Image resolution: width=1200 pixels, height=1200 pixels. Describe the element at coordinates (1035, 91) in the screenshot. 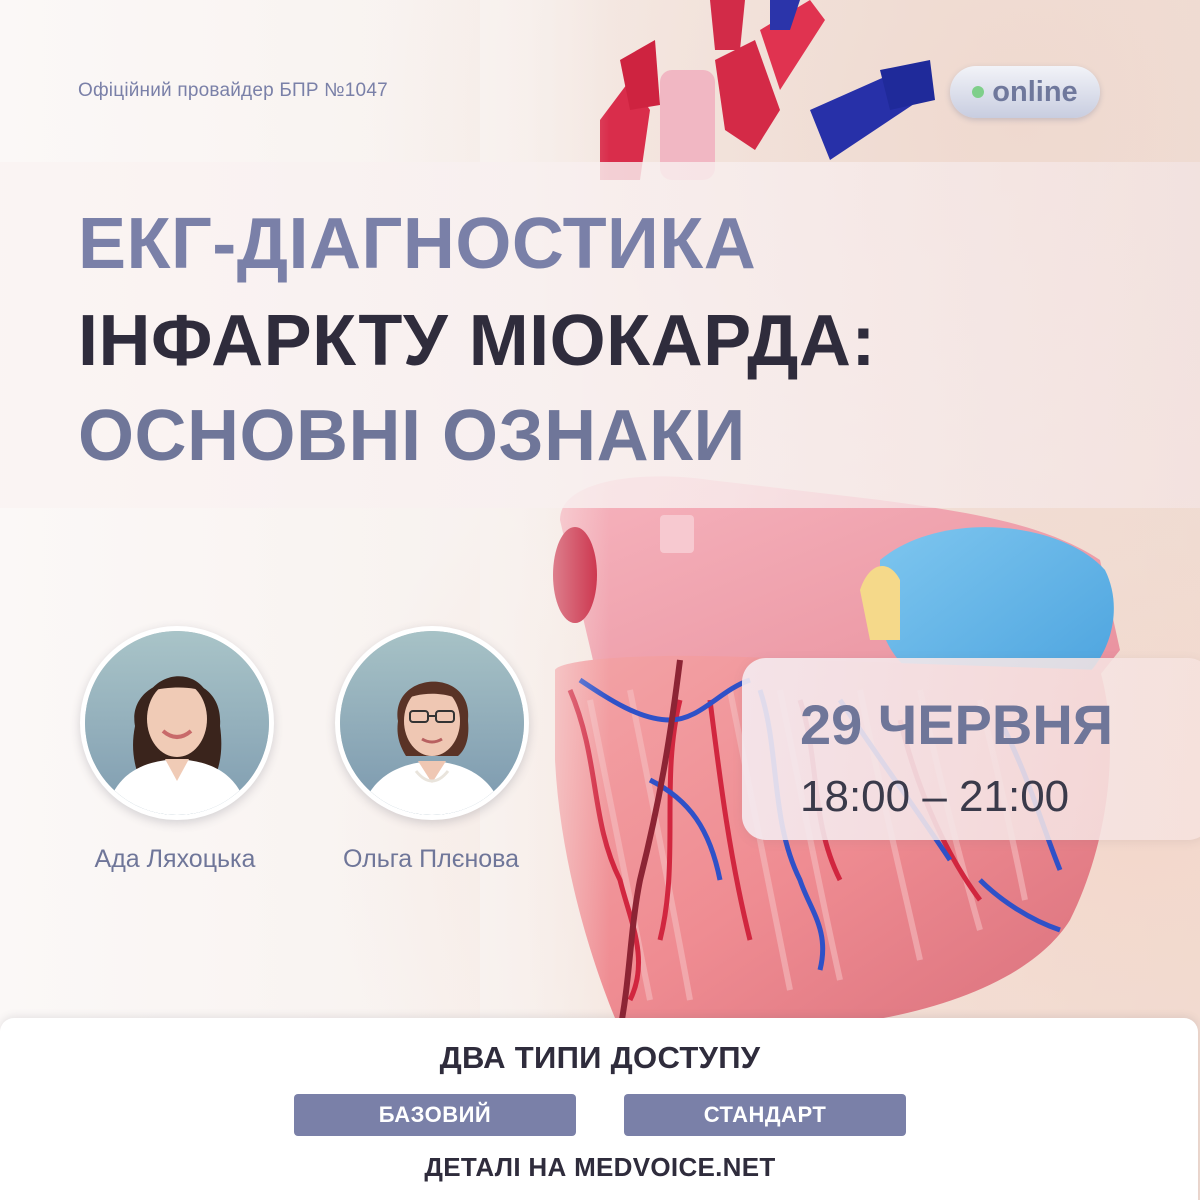

I see `online-label: online` at that location.